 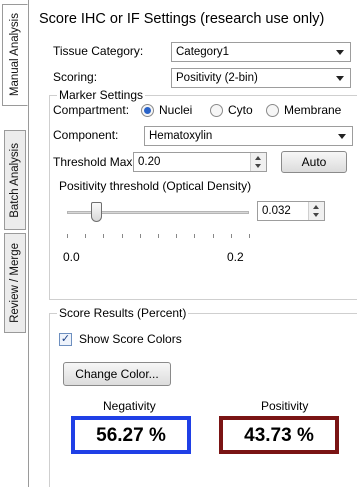 I want to click on show-score-colors-checkbox: ✓, so click(x=65, y=339).